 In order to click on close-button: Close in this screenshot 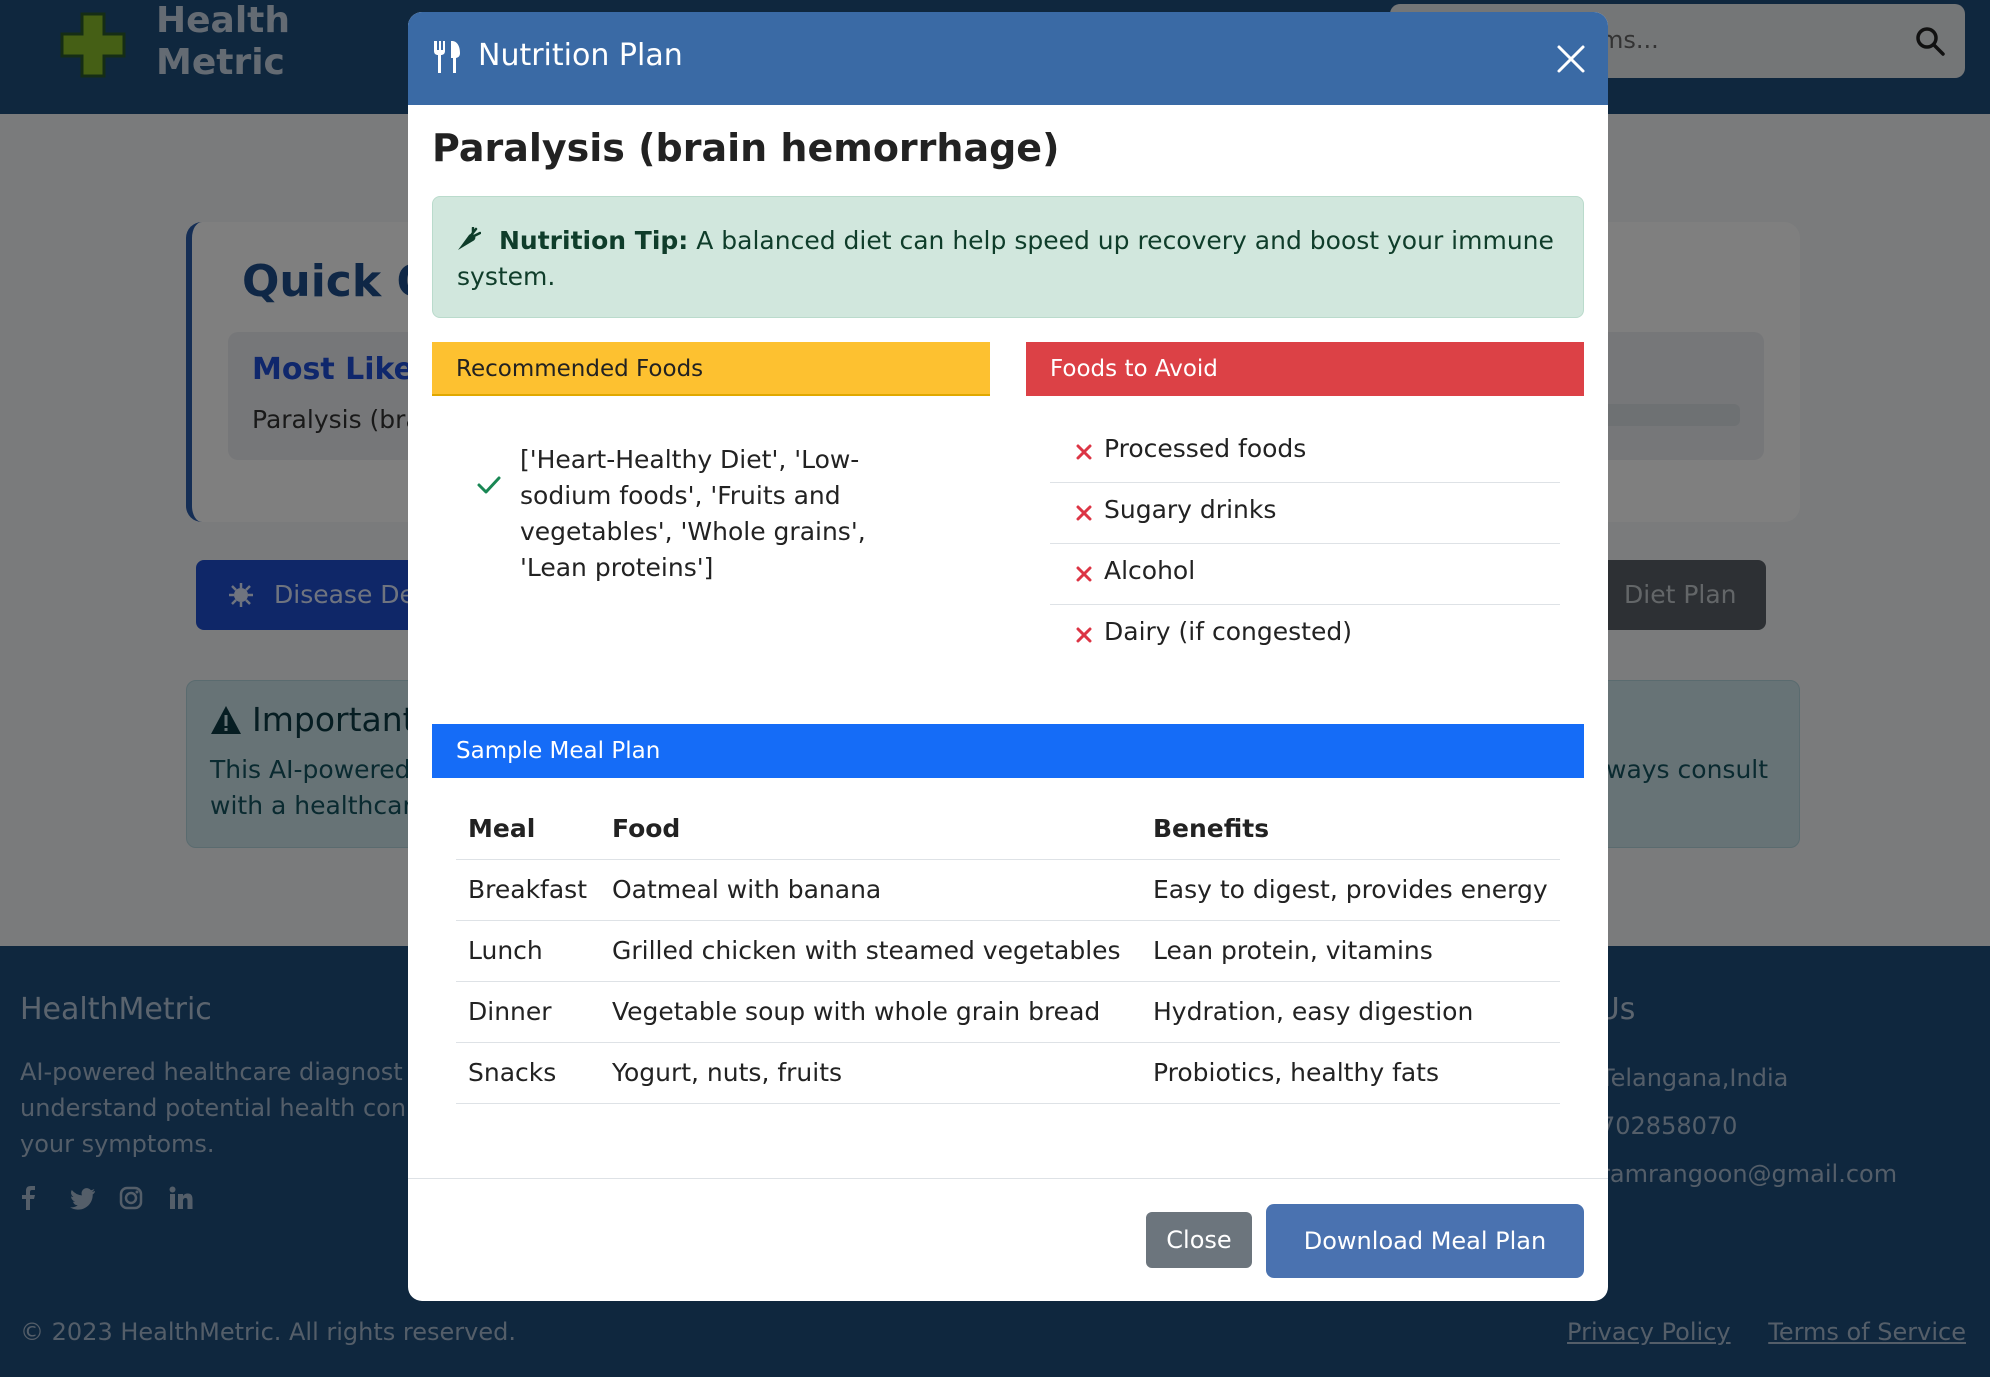, I will do `click(1199, 1240)`.